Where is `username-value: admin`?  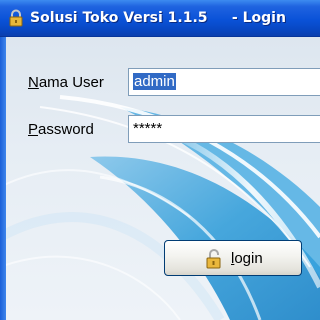 username-value: admin is located at coordinates (154, 81).